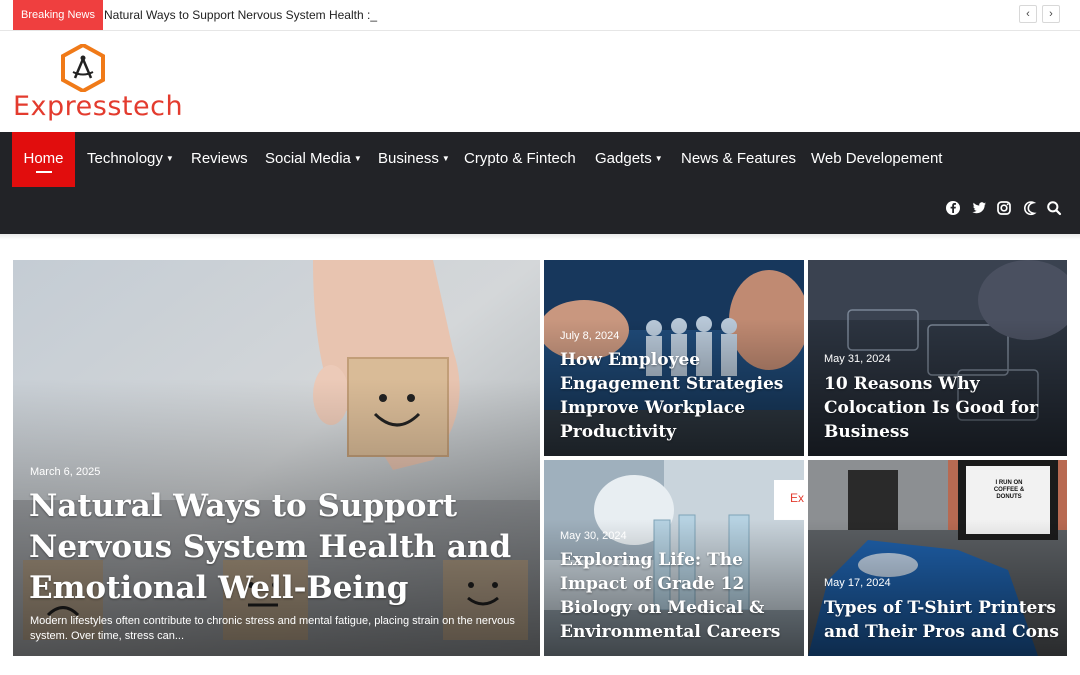  Describe the element at coordinates (58, 15) in the screenshot. I see `breaking-news-label: Breaking News` at that location.